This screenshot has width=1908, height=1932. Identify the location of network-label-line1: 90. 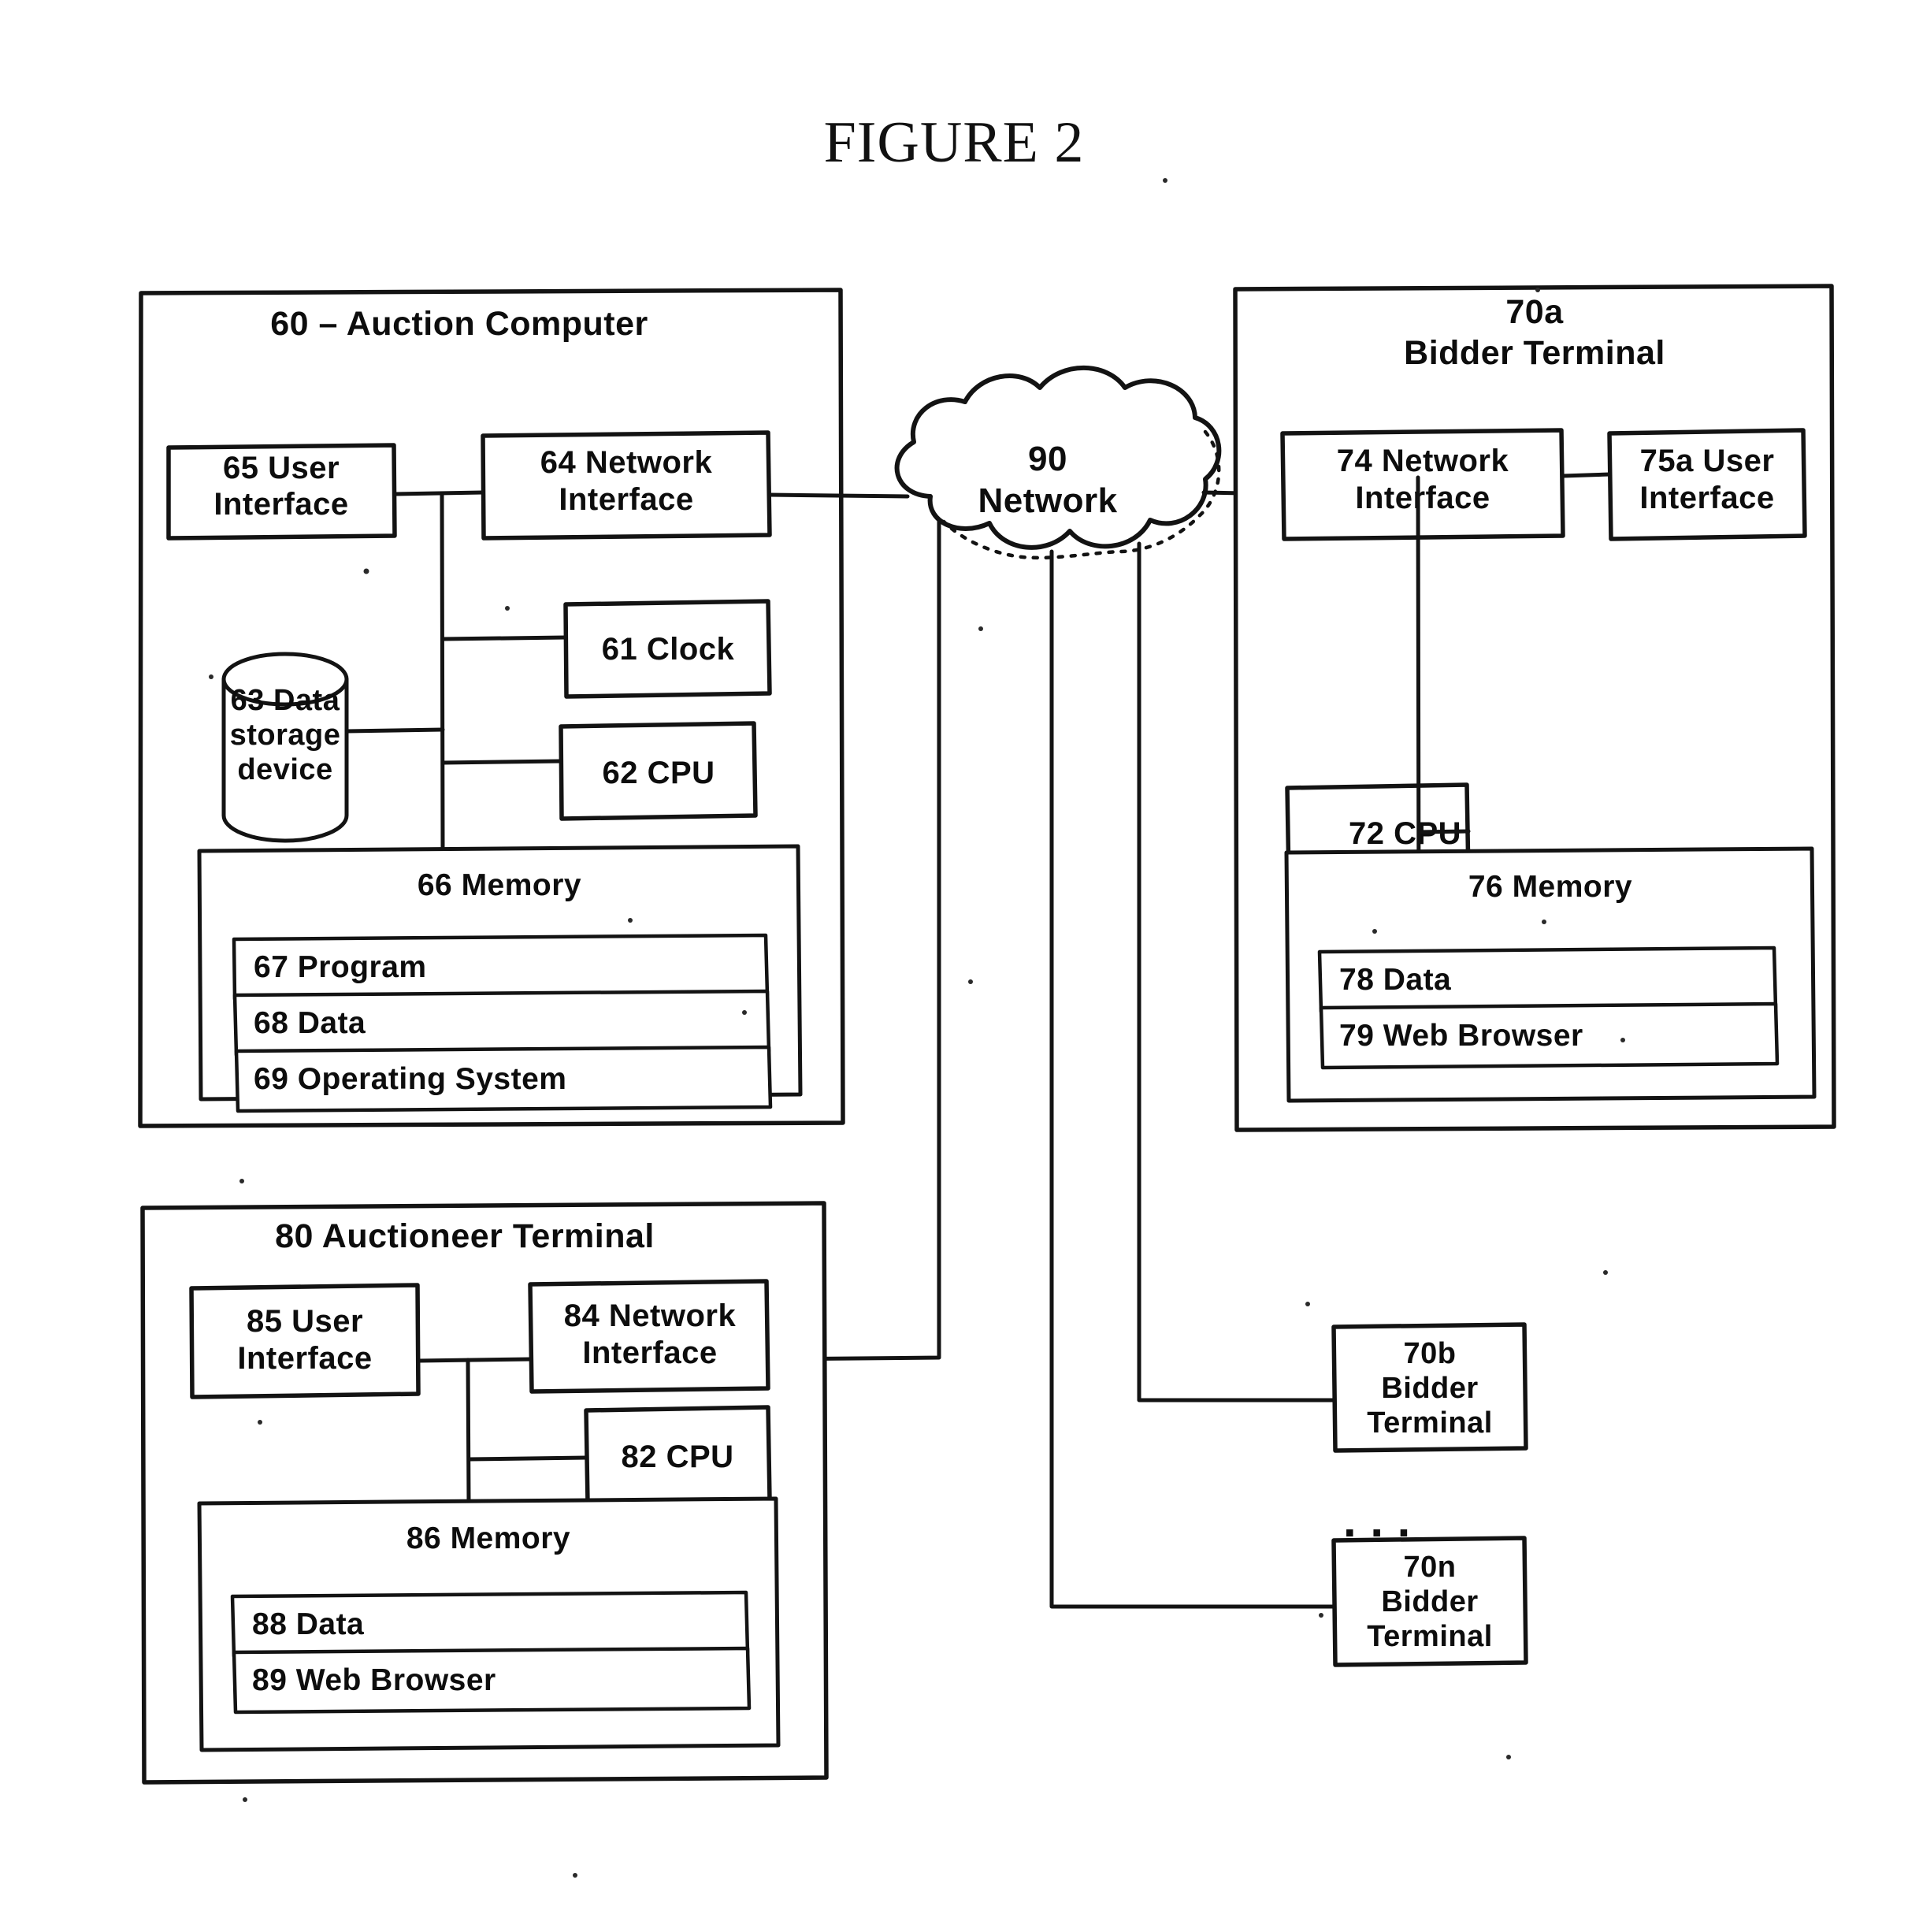
(1047, 459).